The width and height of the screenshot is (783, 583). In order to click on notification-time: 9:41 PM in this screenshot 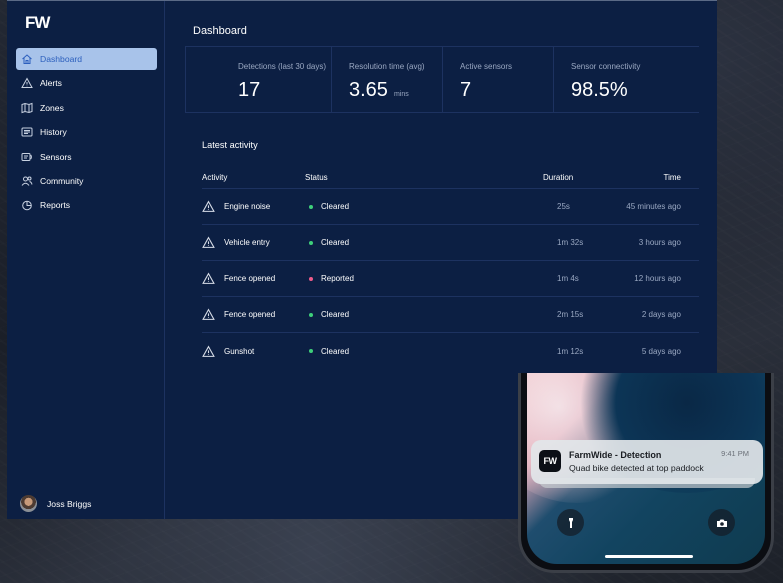, I will do `click(735, 453)`.